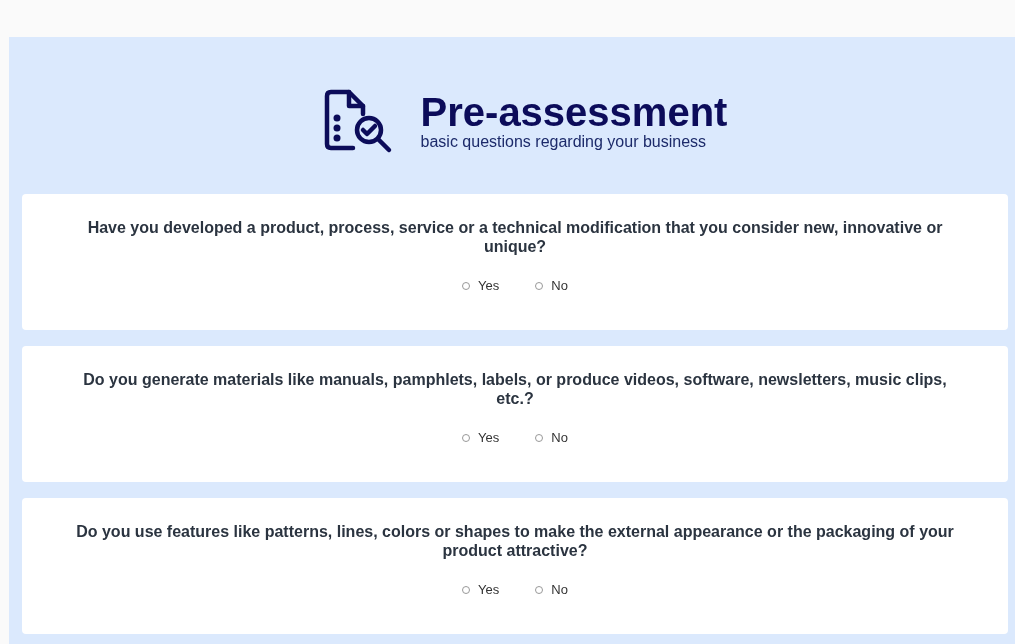  Describe the element at coordinates (515, 237) in the screenshot. I see `question-text: Have you developed a product, process, service or a technical modification that you consider new, innovative or unique?` at that location.